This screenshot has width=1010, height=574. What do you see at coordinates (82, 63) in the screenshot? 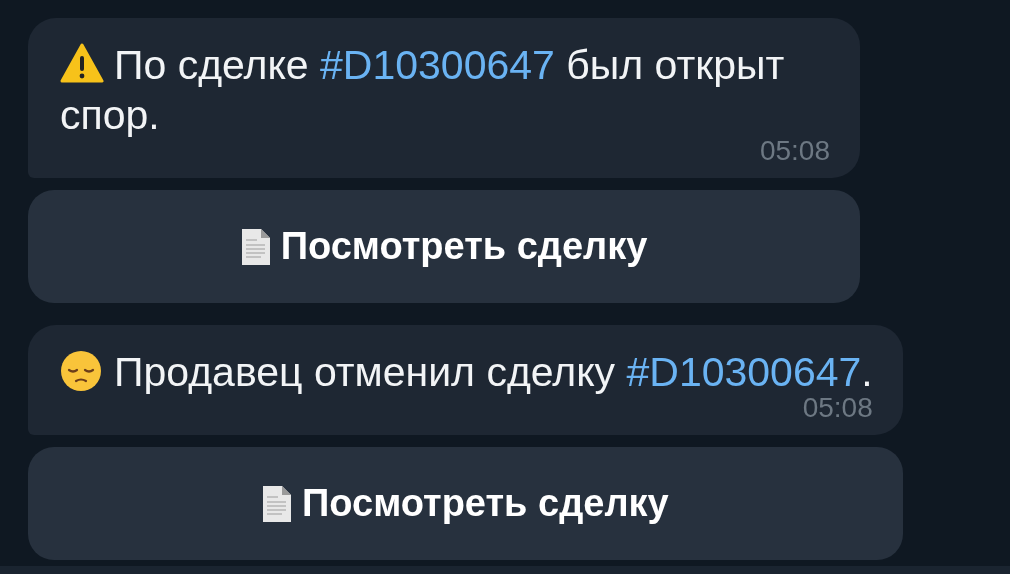
I see `warning-icon` at bounding box center [82, 63].